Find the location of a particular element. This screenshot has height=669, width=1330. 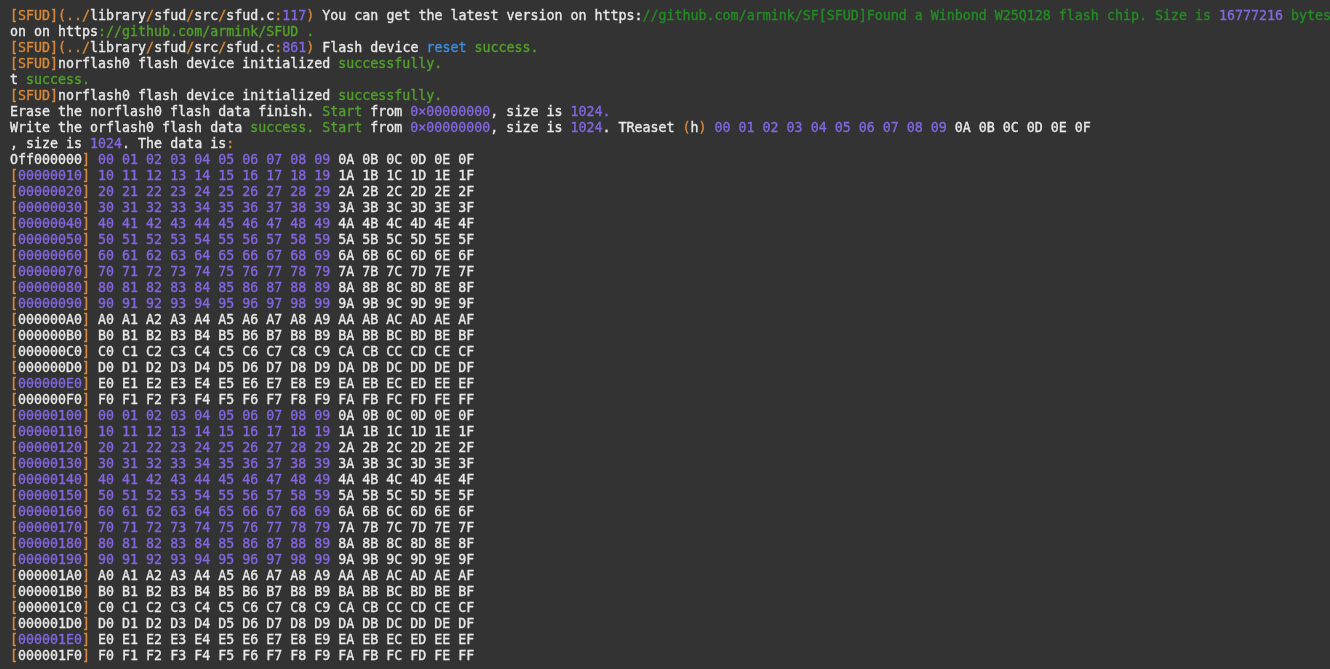

terminal-line: [00000130] 30 31 32 33 34 35 36 37 38 39 3A 3B 3C 3D 3E 3F is located at coordinates (242, 464).